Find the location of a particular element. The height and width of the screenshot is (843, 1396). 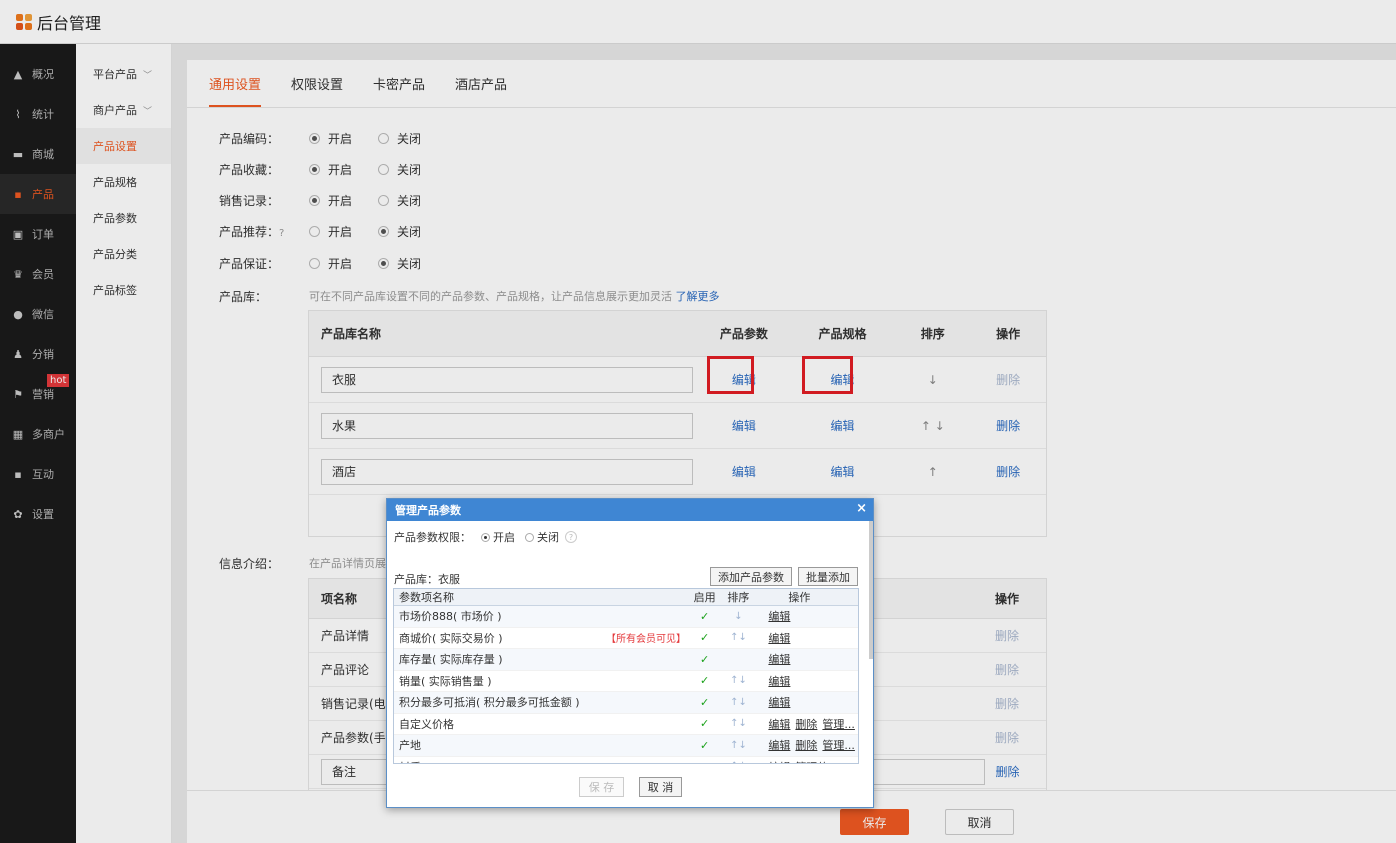

dialog-title: 管理产品参数 is located at coordinates (630, 510).